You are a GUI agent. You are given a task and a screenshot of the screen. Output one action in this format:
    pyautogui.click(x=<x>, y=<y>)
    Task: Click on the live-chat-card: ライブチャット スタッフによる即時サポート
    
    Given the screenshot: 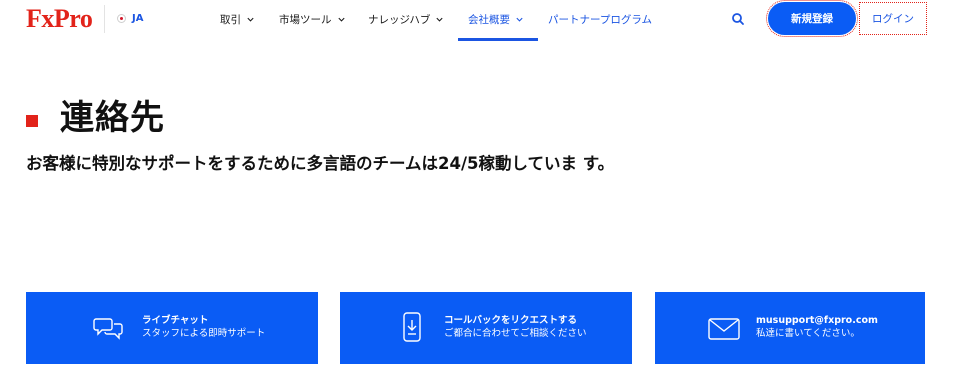 What is the action you would take?
    pyautogui.click(x=172, y=328)
    